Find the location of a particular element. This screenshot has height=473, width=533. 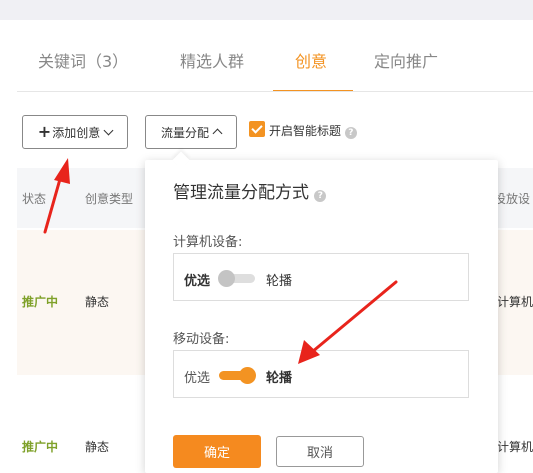

computer-rotate-label: 轮播 is located at coordinates (279, 281).